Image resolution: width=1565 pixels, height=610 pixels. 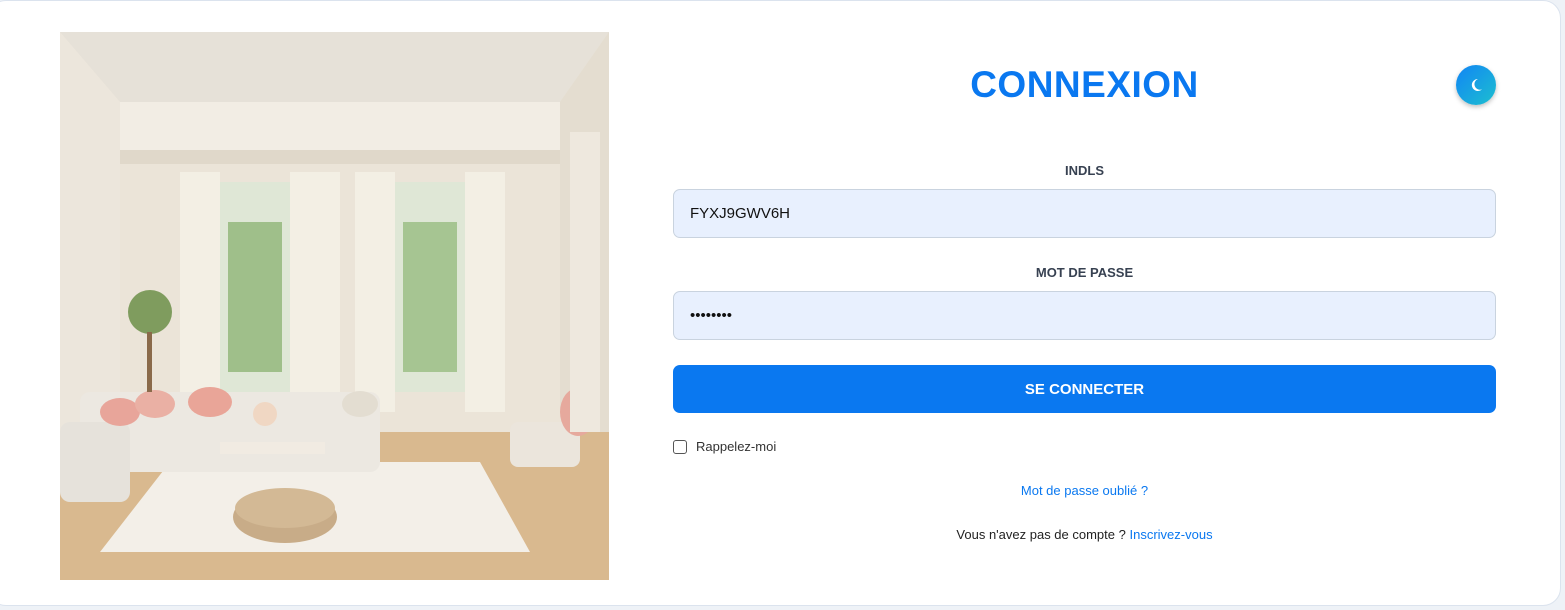 I want to click on theme-toggle-button, so click(x=1476, y=85).